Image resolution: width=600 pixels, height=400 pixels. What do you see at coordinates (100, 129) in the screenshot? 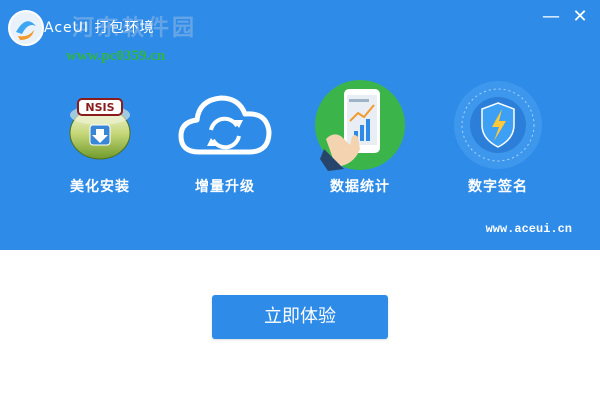
I see `nsis-installer-icon: NSIS` at bounding box center [100, 129].